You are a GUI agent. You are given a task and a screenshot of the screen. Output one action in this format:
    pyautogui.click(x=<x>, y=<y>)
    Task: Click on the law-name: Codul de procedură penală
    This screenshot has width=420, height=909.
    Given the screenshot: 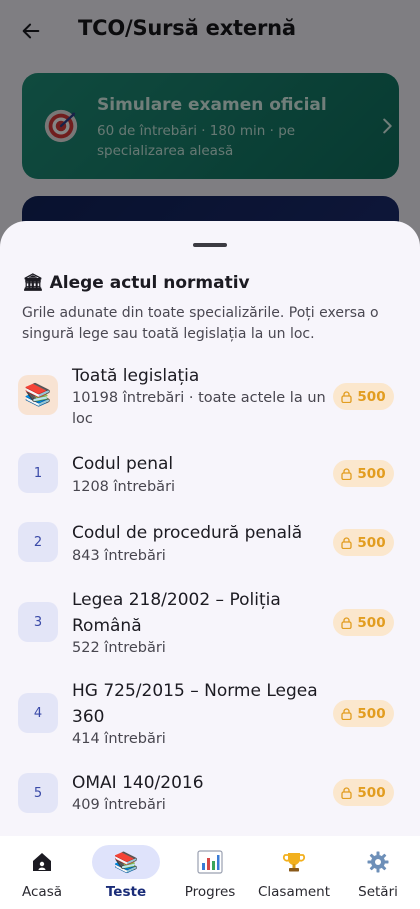 What is the action you would take?
    pyautogui.click(x=187, y=533)
    